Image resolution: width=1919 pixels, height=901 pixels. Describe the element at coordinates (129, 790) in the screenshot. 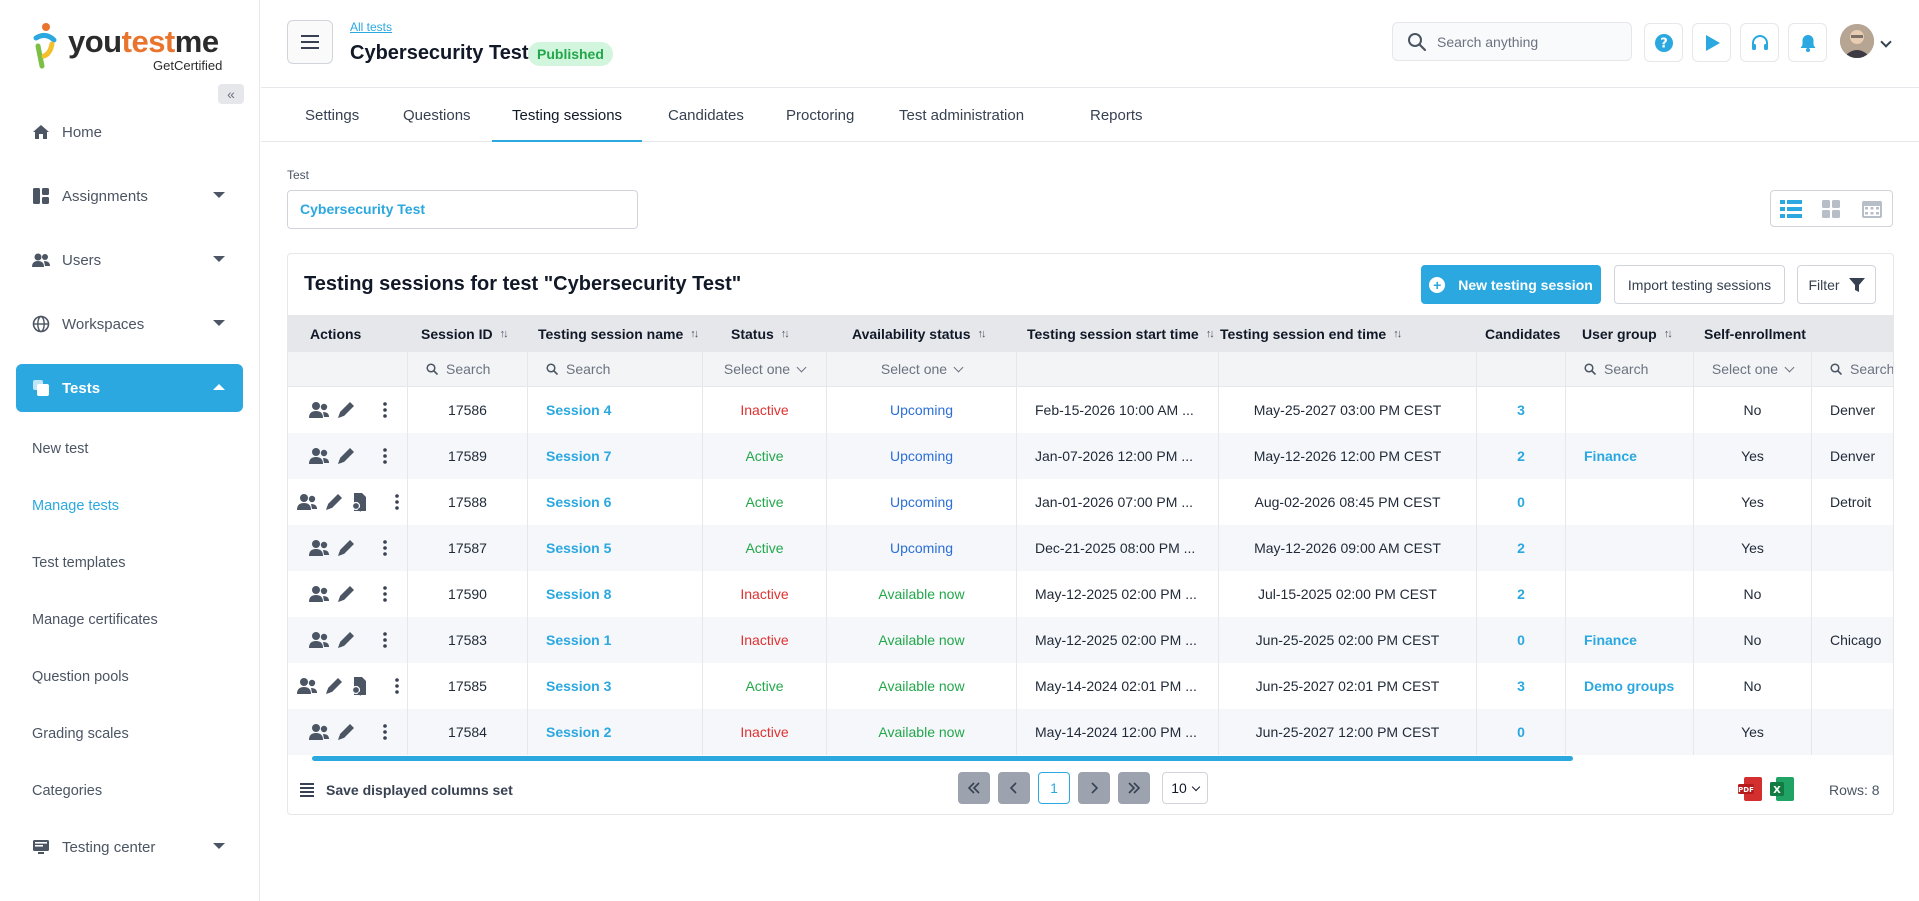

I see `subnav-item-categories: Categories` at that location.